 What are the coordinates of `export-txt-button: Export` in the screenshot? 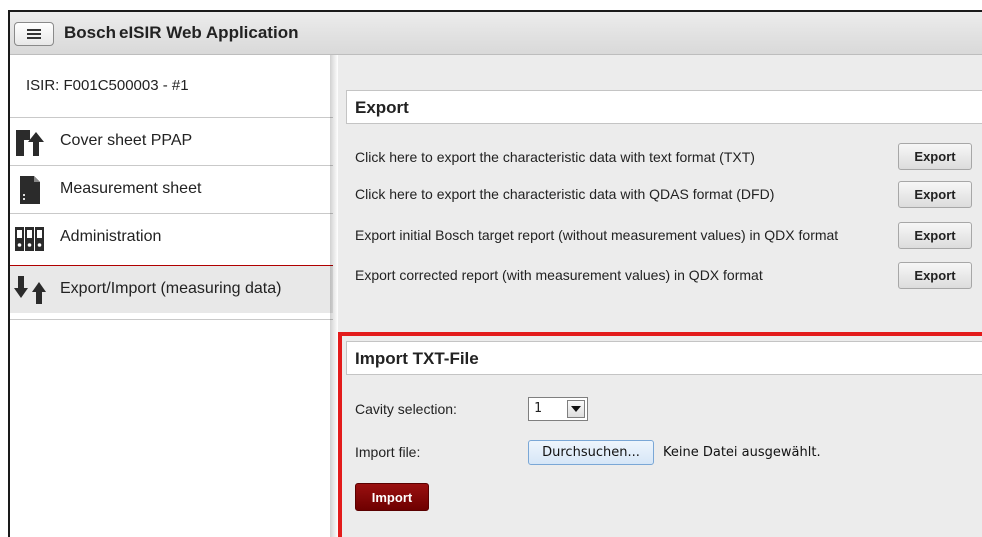 It's located at (935, 156).